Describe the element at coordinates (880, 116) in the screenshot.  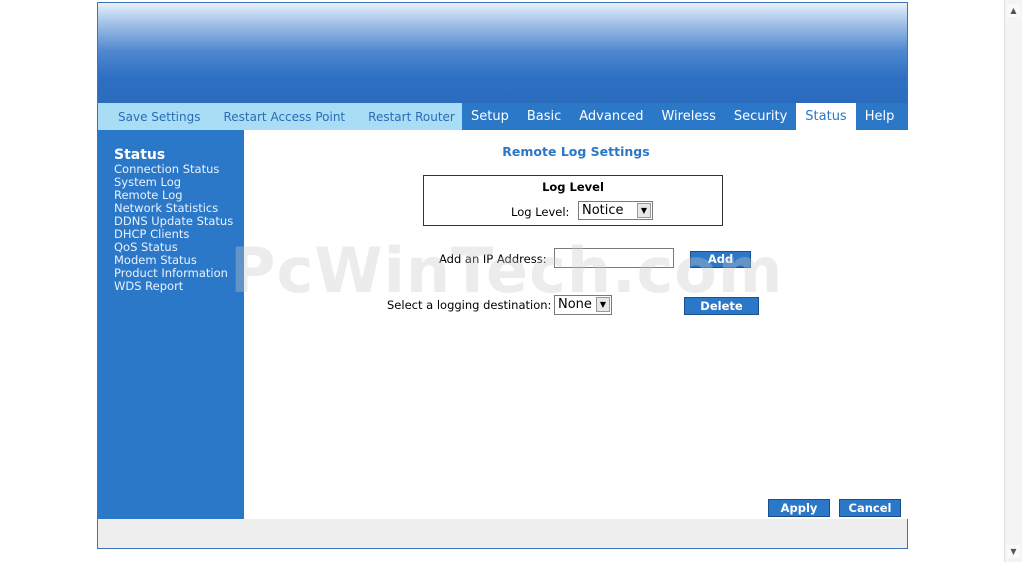
I see `tab-help: Help` at that location.